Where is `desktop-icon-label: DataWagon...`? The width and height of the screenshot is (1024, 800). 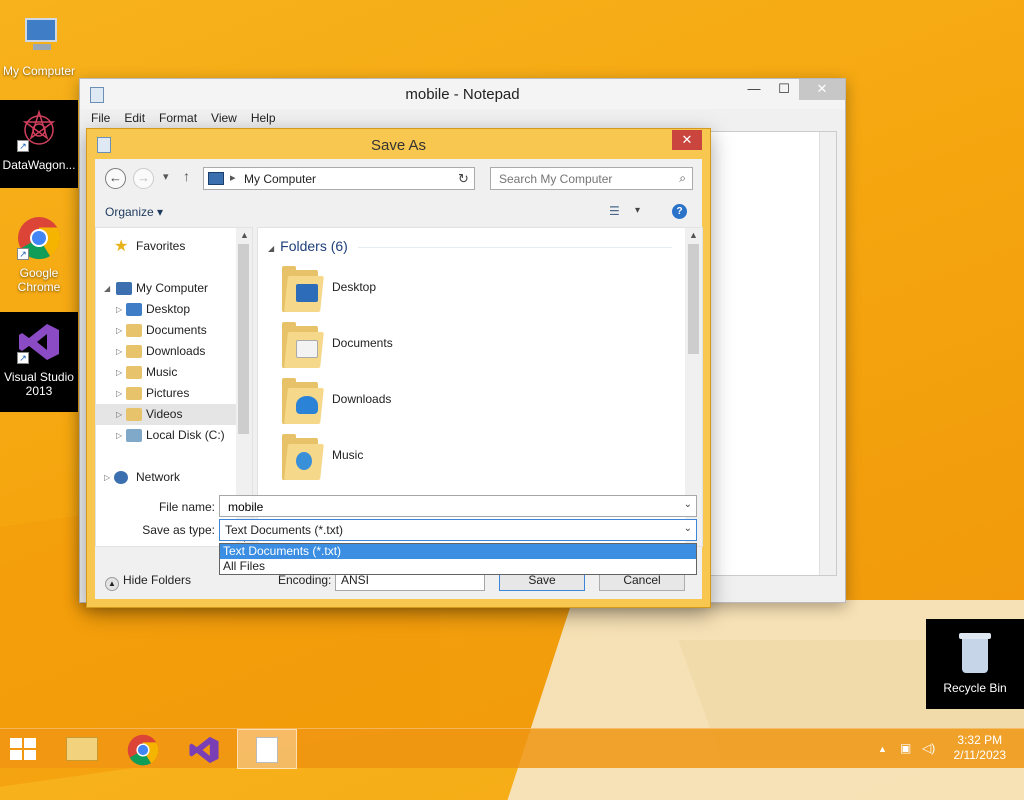 desktop-icon-label: DataWagon... is located at coordinates (39, 165).